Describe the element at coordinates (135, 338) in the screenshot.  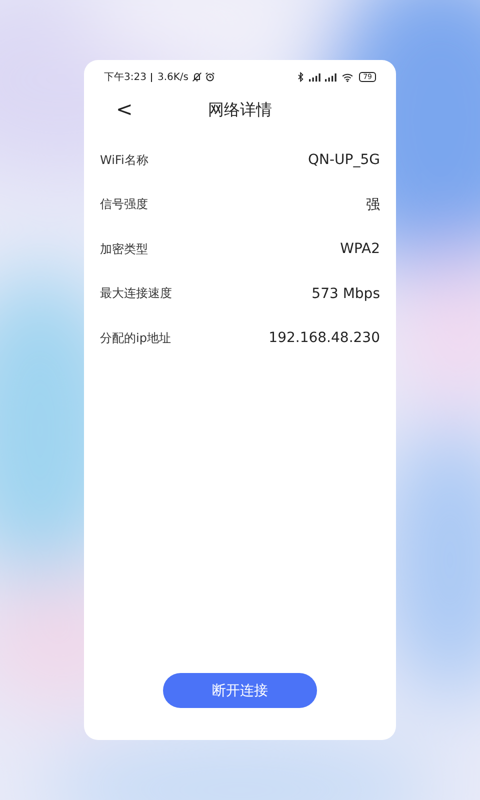
I see `detail-label: 分配的ip地址` at that location.